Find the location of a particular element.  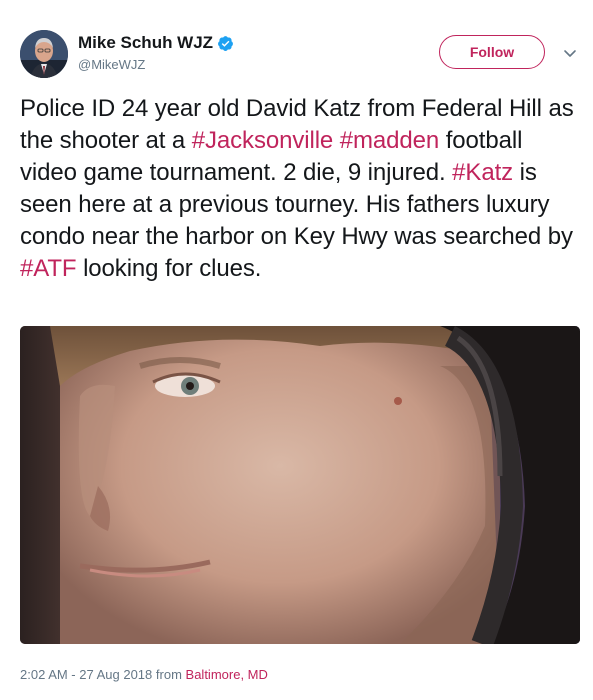

hashtag-link: #madden is located at coordinates (389, 140).